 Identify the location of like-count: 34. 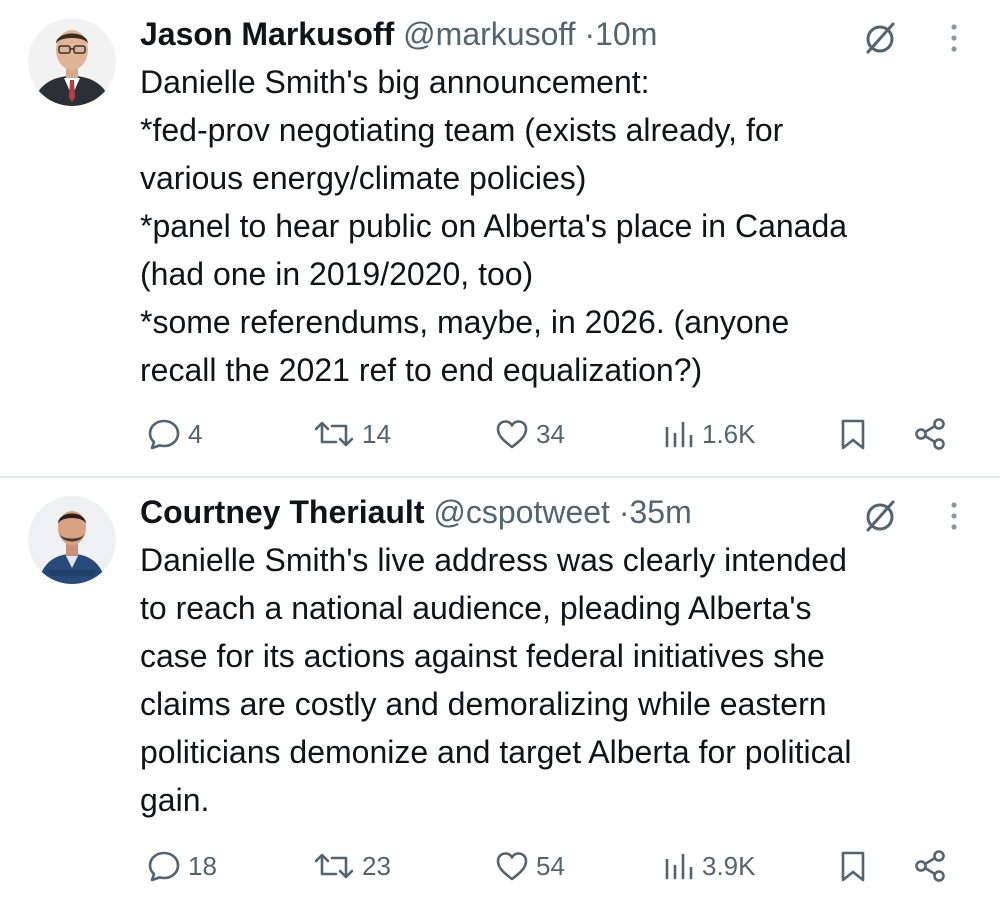
(550, 433).